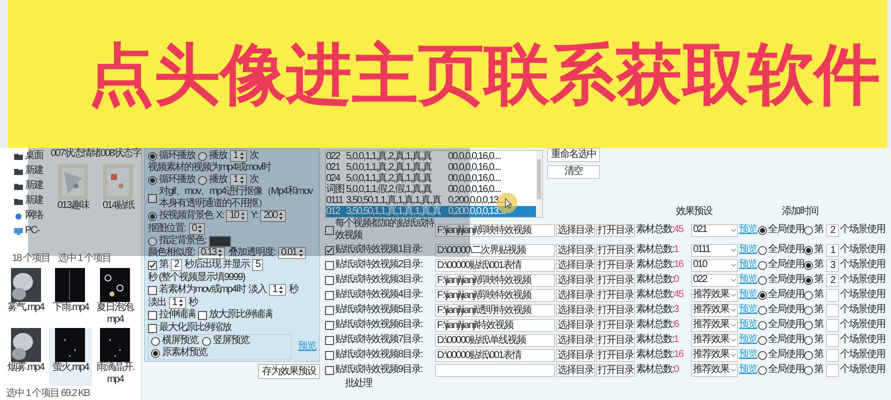 The height and width of the screenshot is (400, 891). I want to click on count-value: 16, so click(678, 265).